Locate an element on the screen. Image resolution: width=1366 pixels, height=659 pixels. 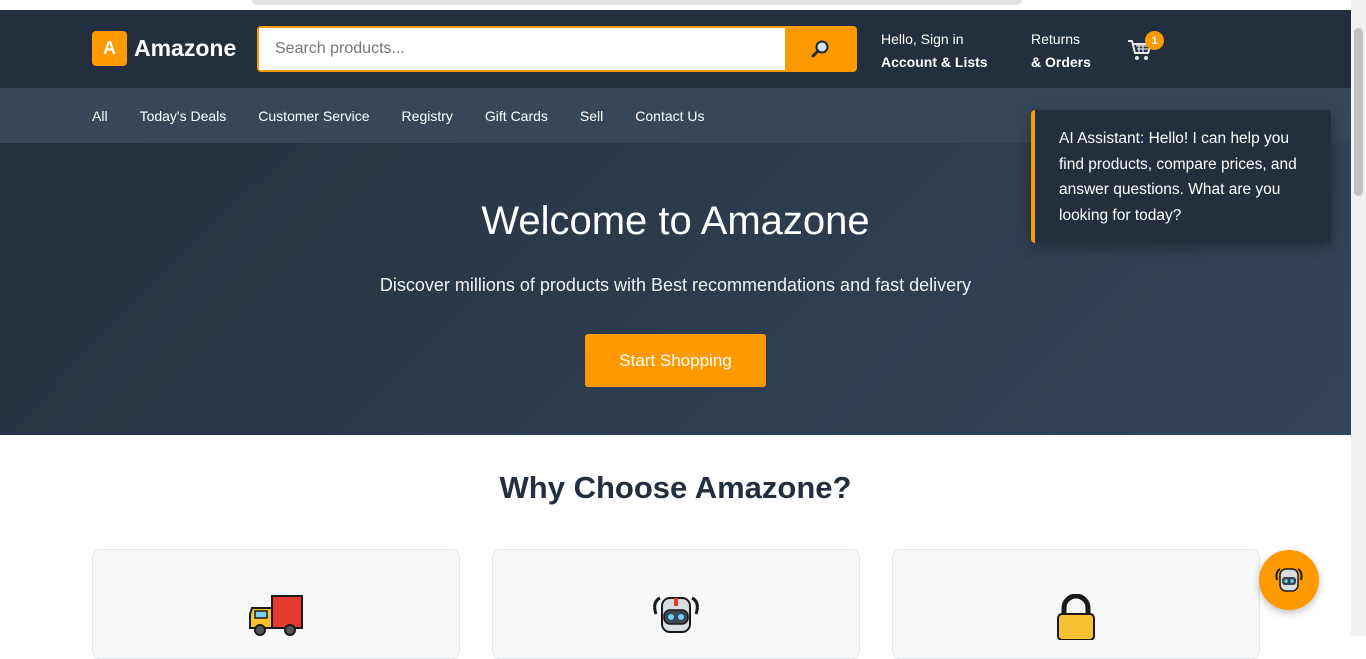
cart-count-badge: 1 is located at coordinates (1154, 40).